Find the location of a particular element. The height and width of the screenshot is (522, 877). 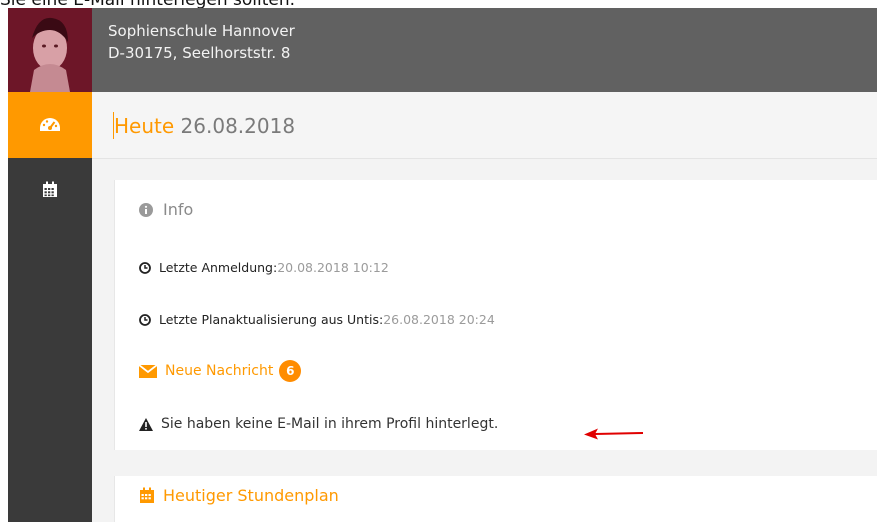

last-update-value: 26.08.2018 20:24 is located at coordinates (439, 319).